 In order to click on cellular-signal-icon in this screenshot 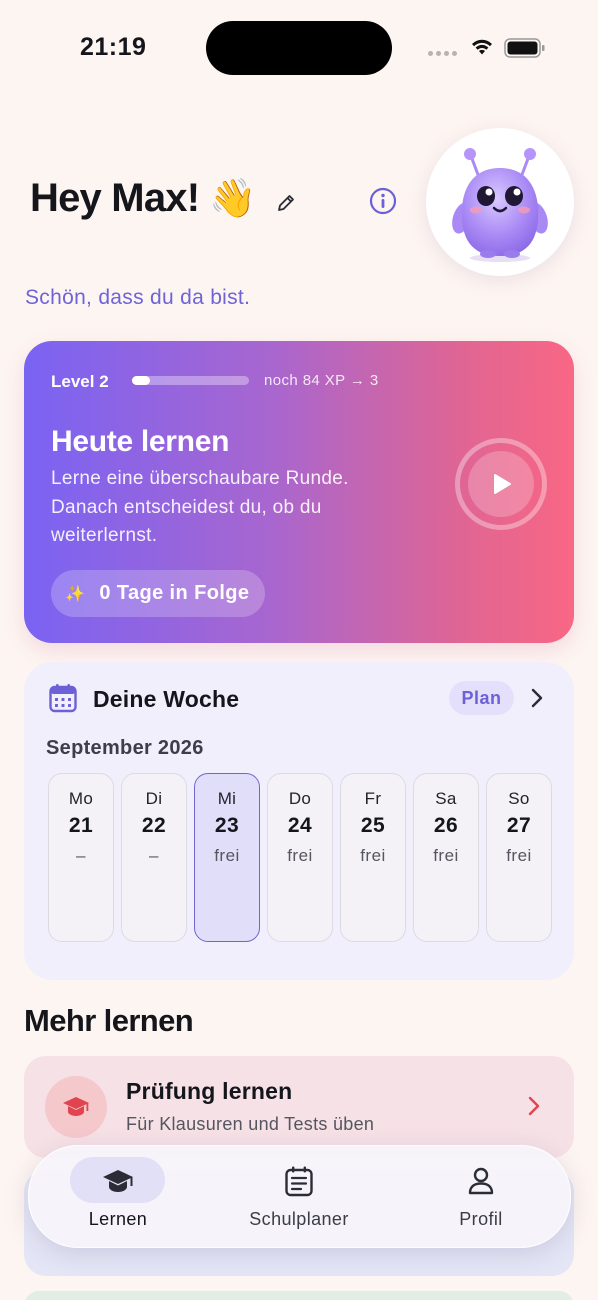, I will do `click(442, 53)`.